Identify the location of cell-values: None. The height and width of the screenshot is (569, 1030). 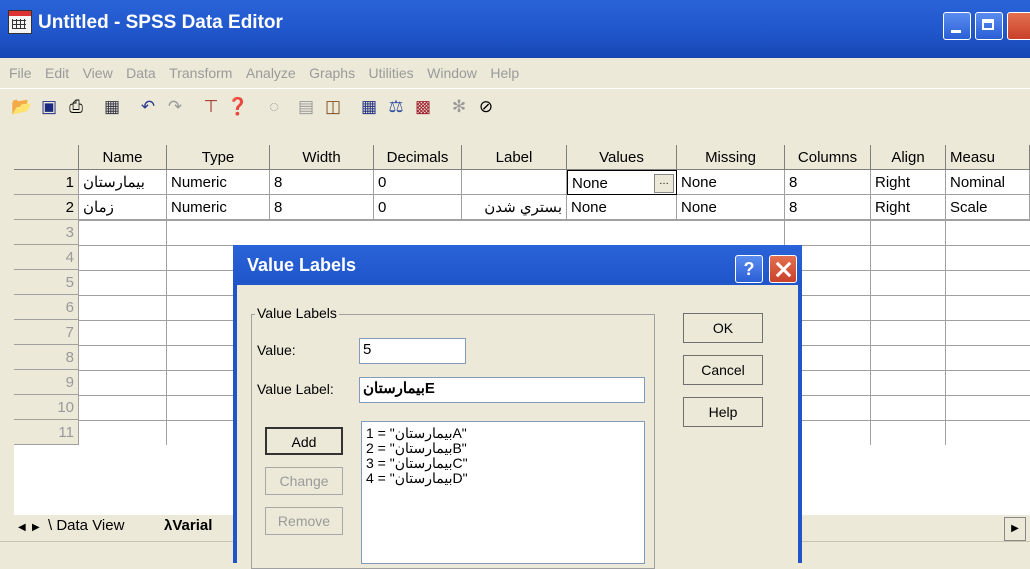
(622, 207).